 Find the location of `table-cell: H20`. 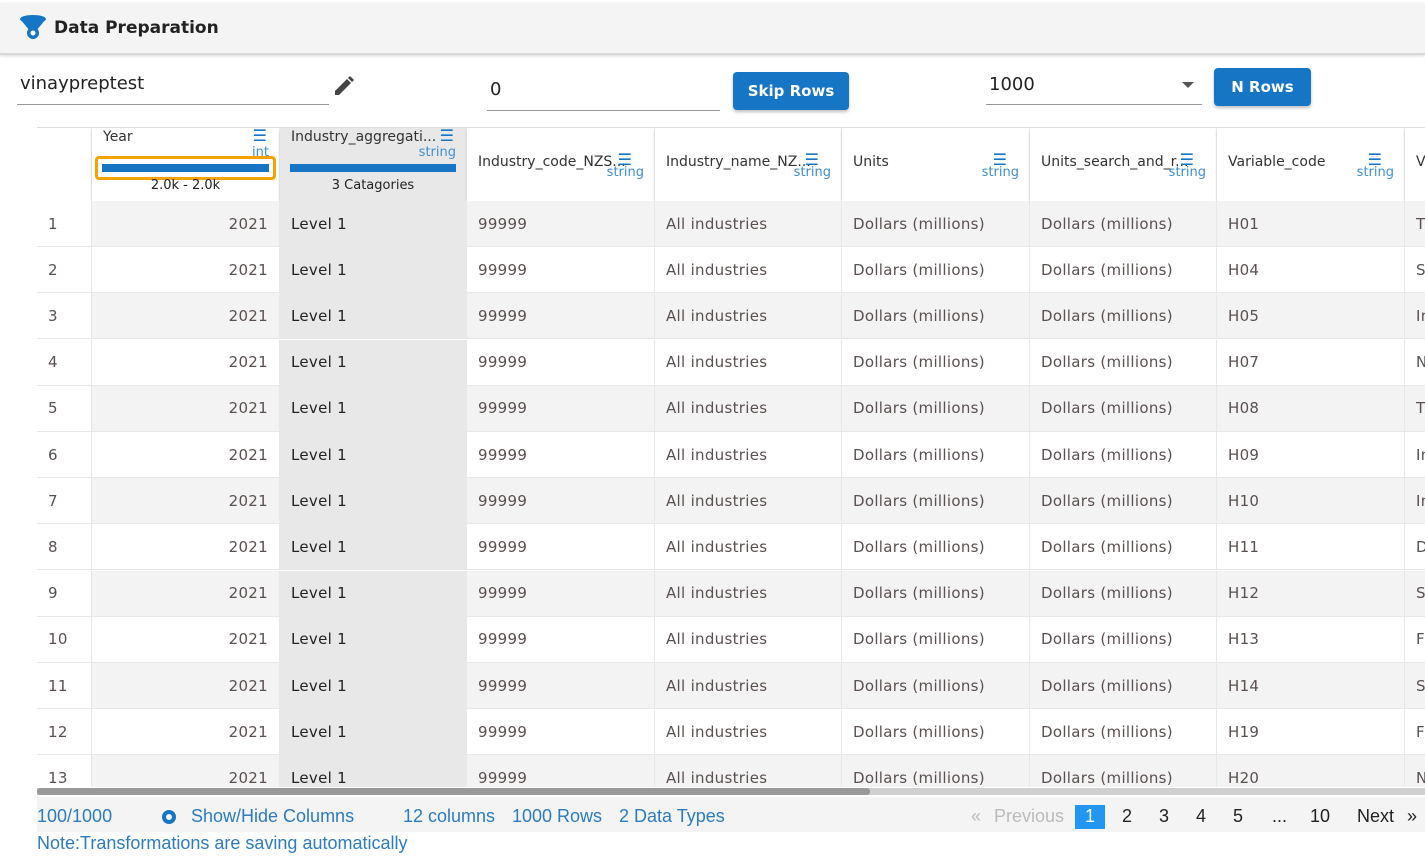

table-cell: H20 is located at coordinates (1311, 771).